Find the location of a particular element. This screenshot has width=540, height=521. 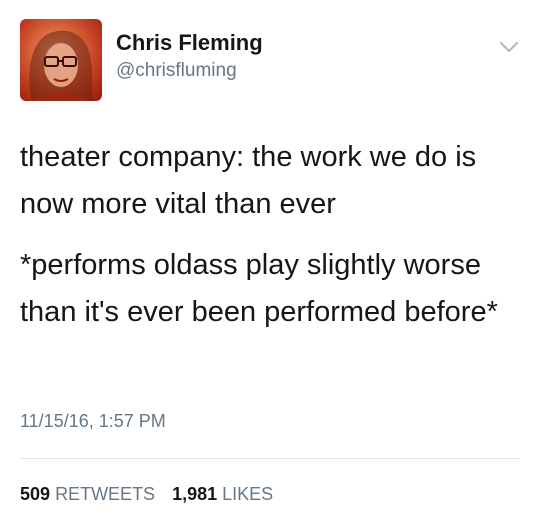

avatar-photo-icon is located at coordinates (62, 65).